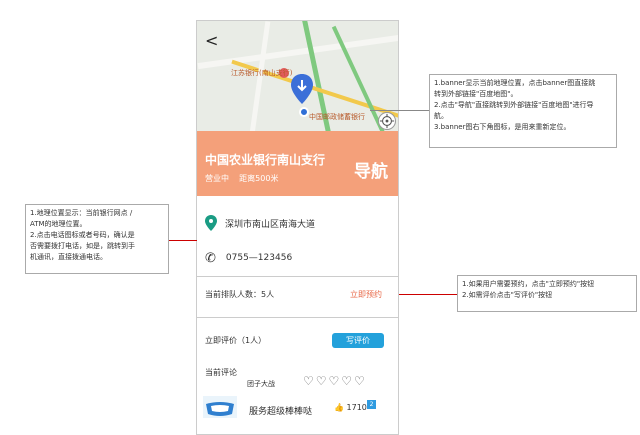 The height and width of the screenshot is (435, 640). Describe the element at coordinates (476, 94) in the screenshot. I see `note-line: 转到外部链接"百度地图"。` at that location.